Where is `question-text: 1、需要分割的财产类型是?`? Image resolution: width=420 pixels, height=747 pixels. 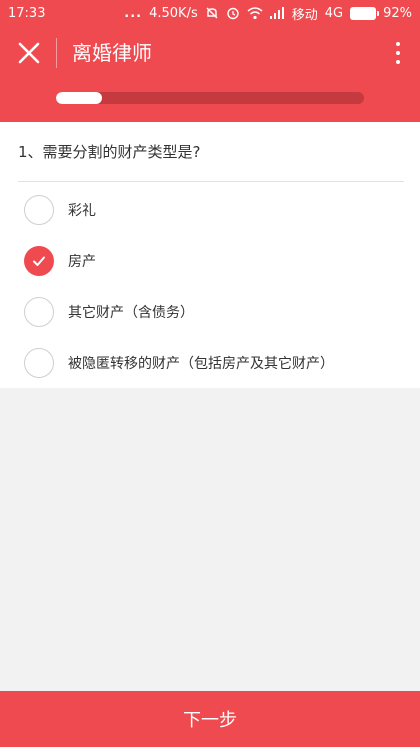
question-text: 1、需要分割的财产类型是? is located at coordinates (109, 152).